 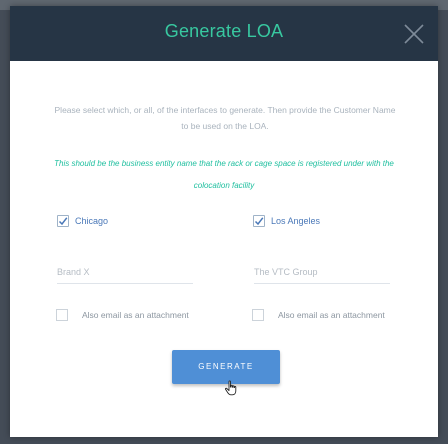 I want to click on chicago-email-label: Also email as an attachment, so click(x=135, y=315).